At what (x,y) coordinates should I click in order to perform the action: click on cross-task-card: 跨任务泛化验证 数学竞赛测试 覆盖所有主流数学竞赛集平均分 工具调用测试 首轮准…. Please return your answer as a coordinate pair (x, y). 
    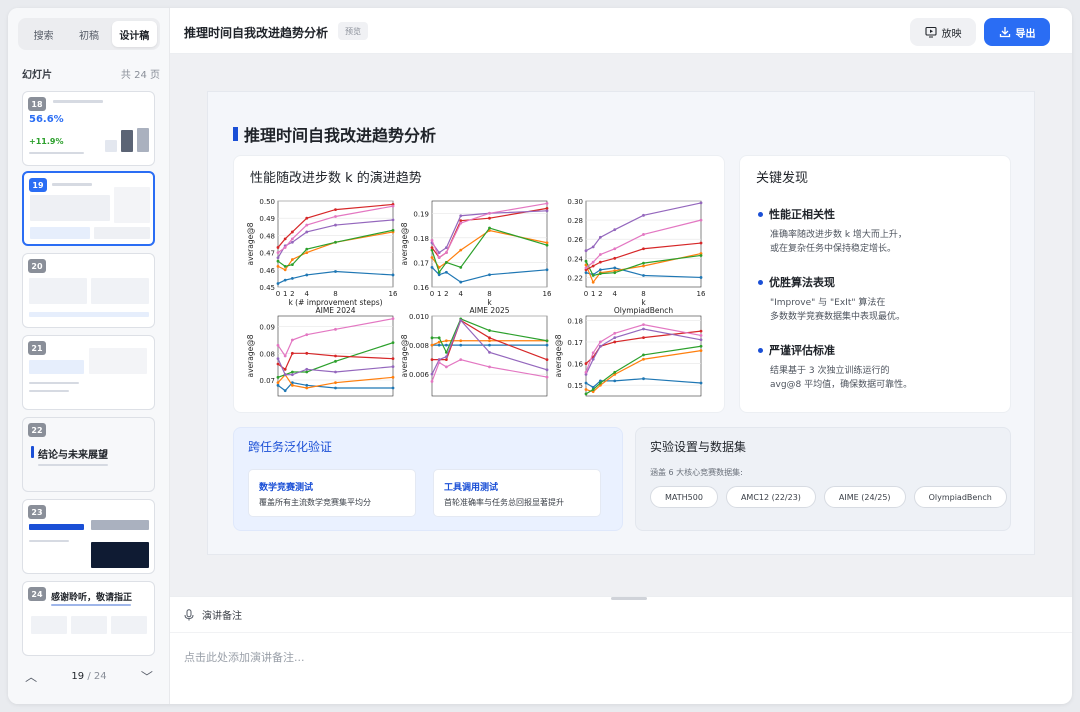
    Looking at the image, I should click on (428, 479).